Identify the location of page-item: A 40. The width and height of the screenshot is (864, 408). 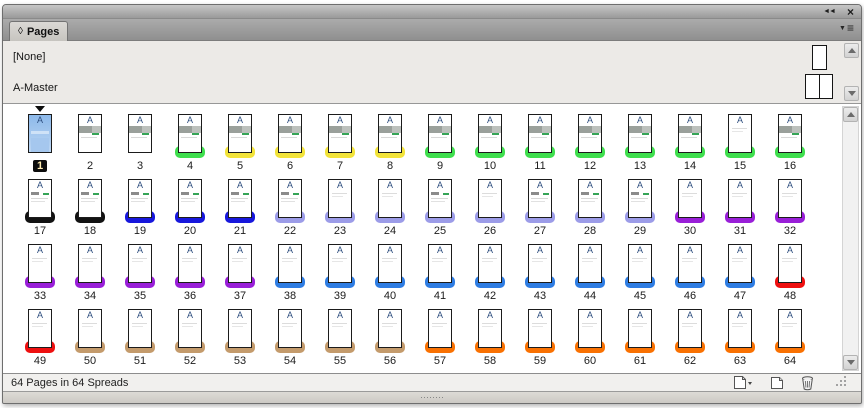
(390, 269).